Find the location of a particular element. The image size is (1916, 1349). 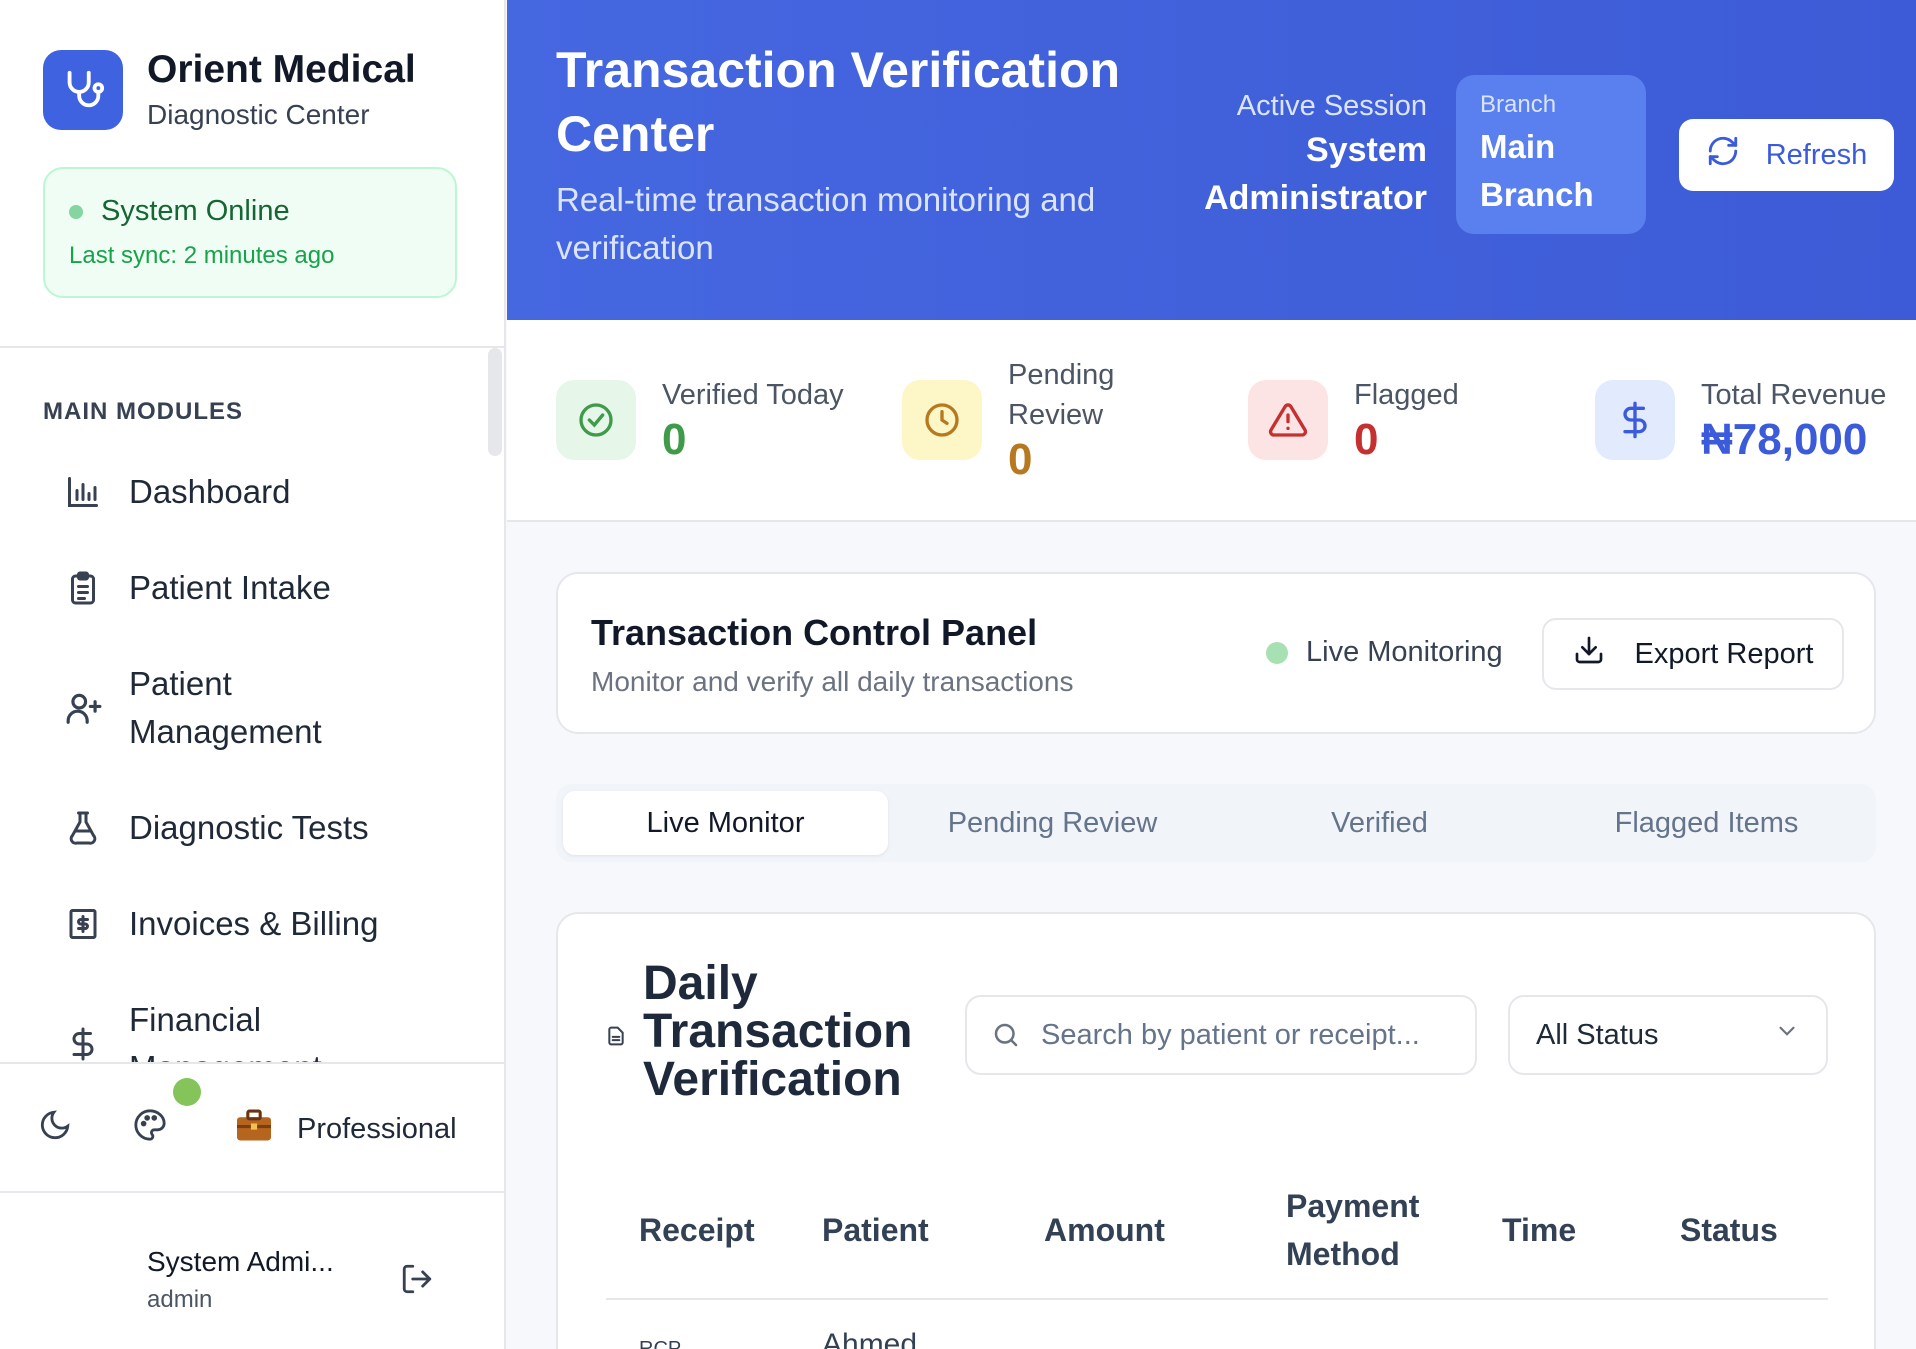

status-filter-value: All Status is located at coordinates (1597, 1034).